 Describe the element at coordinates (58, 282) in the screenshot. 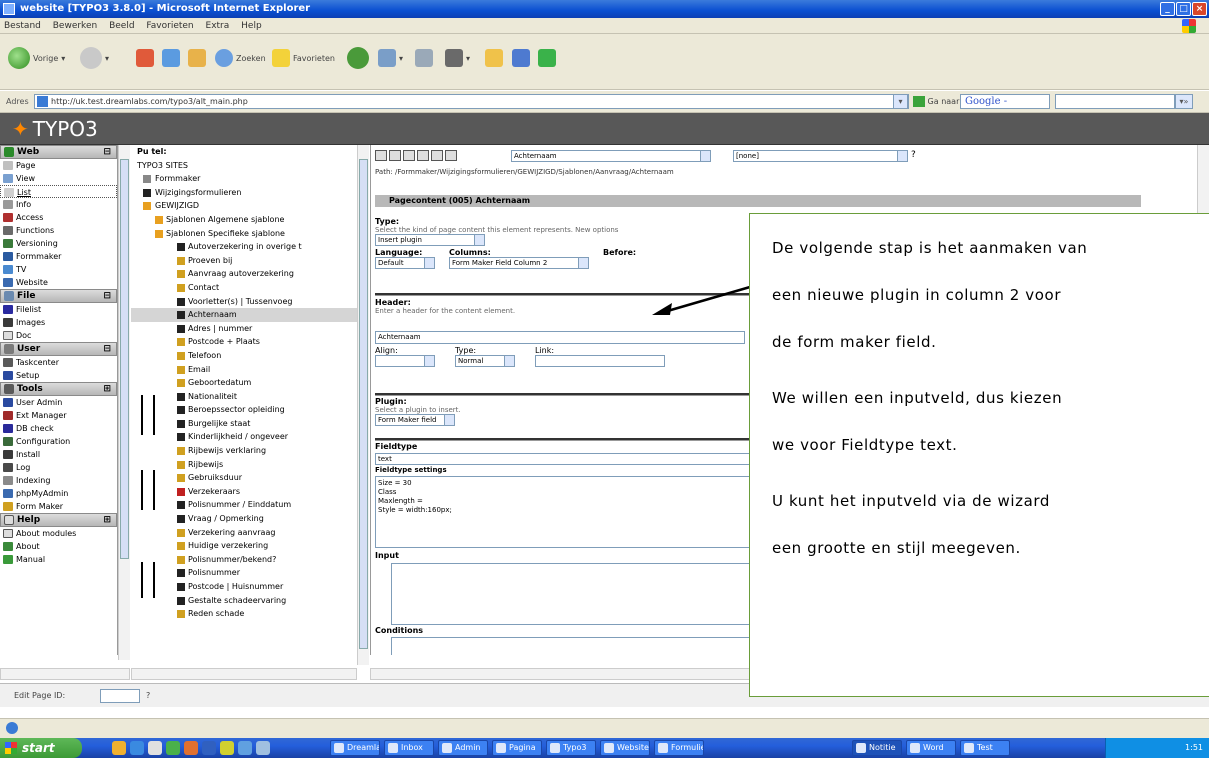

I see `module-website: Website` at that location.